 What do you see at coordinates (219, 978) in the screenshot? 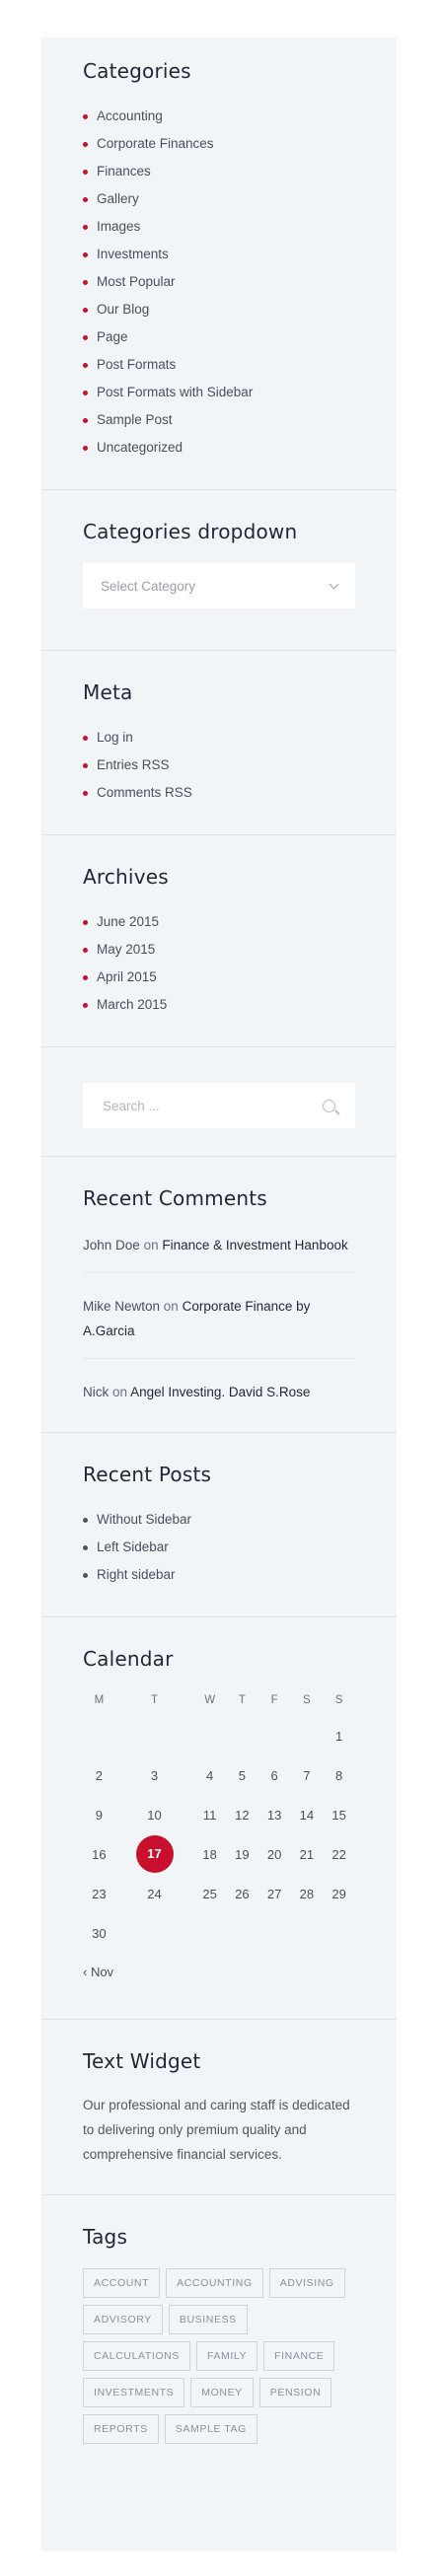
I see `archive-item: April 2015` at bounding box center [219, 978].